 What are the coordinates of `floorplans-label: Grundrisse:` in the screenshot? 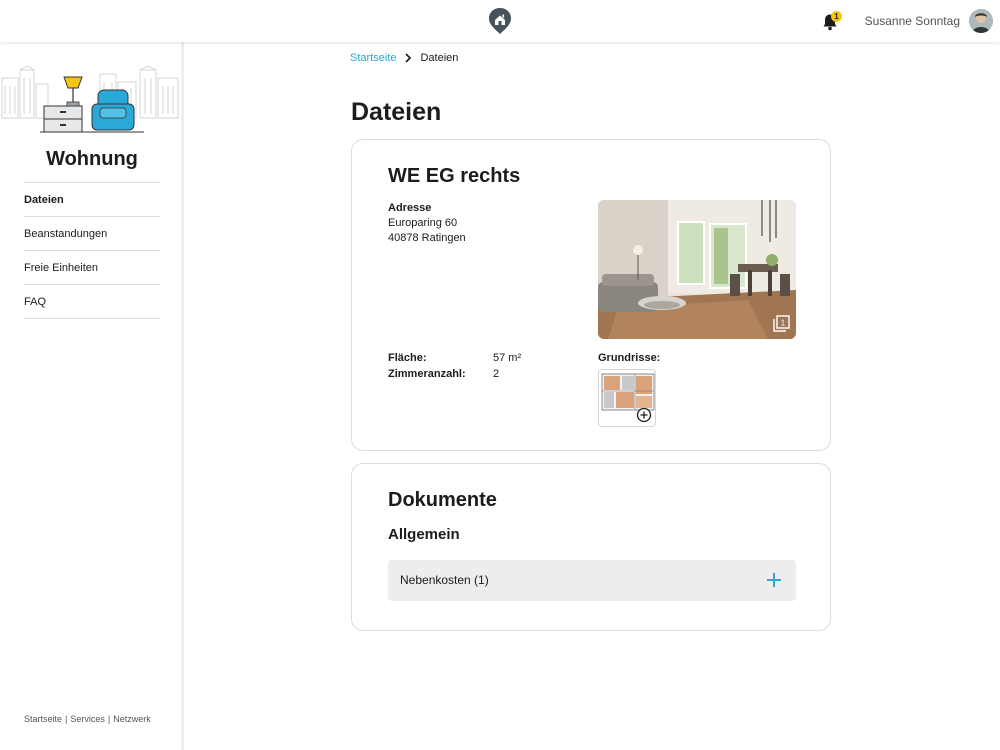 It's located at (629, 358).